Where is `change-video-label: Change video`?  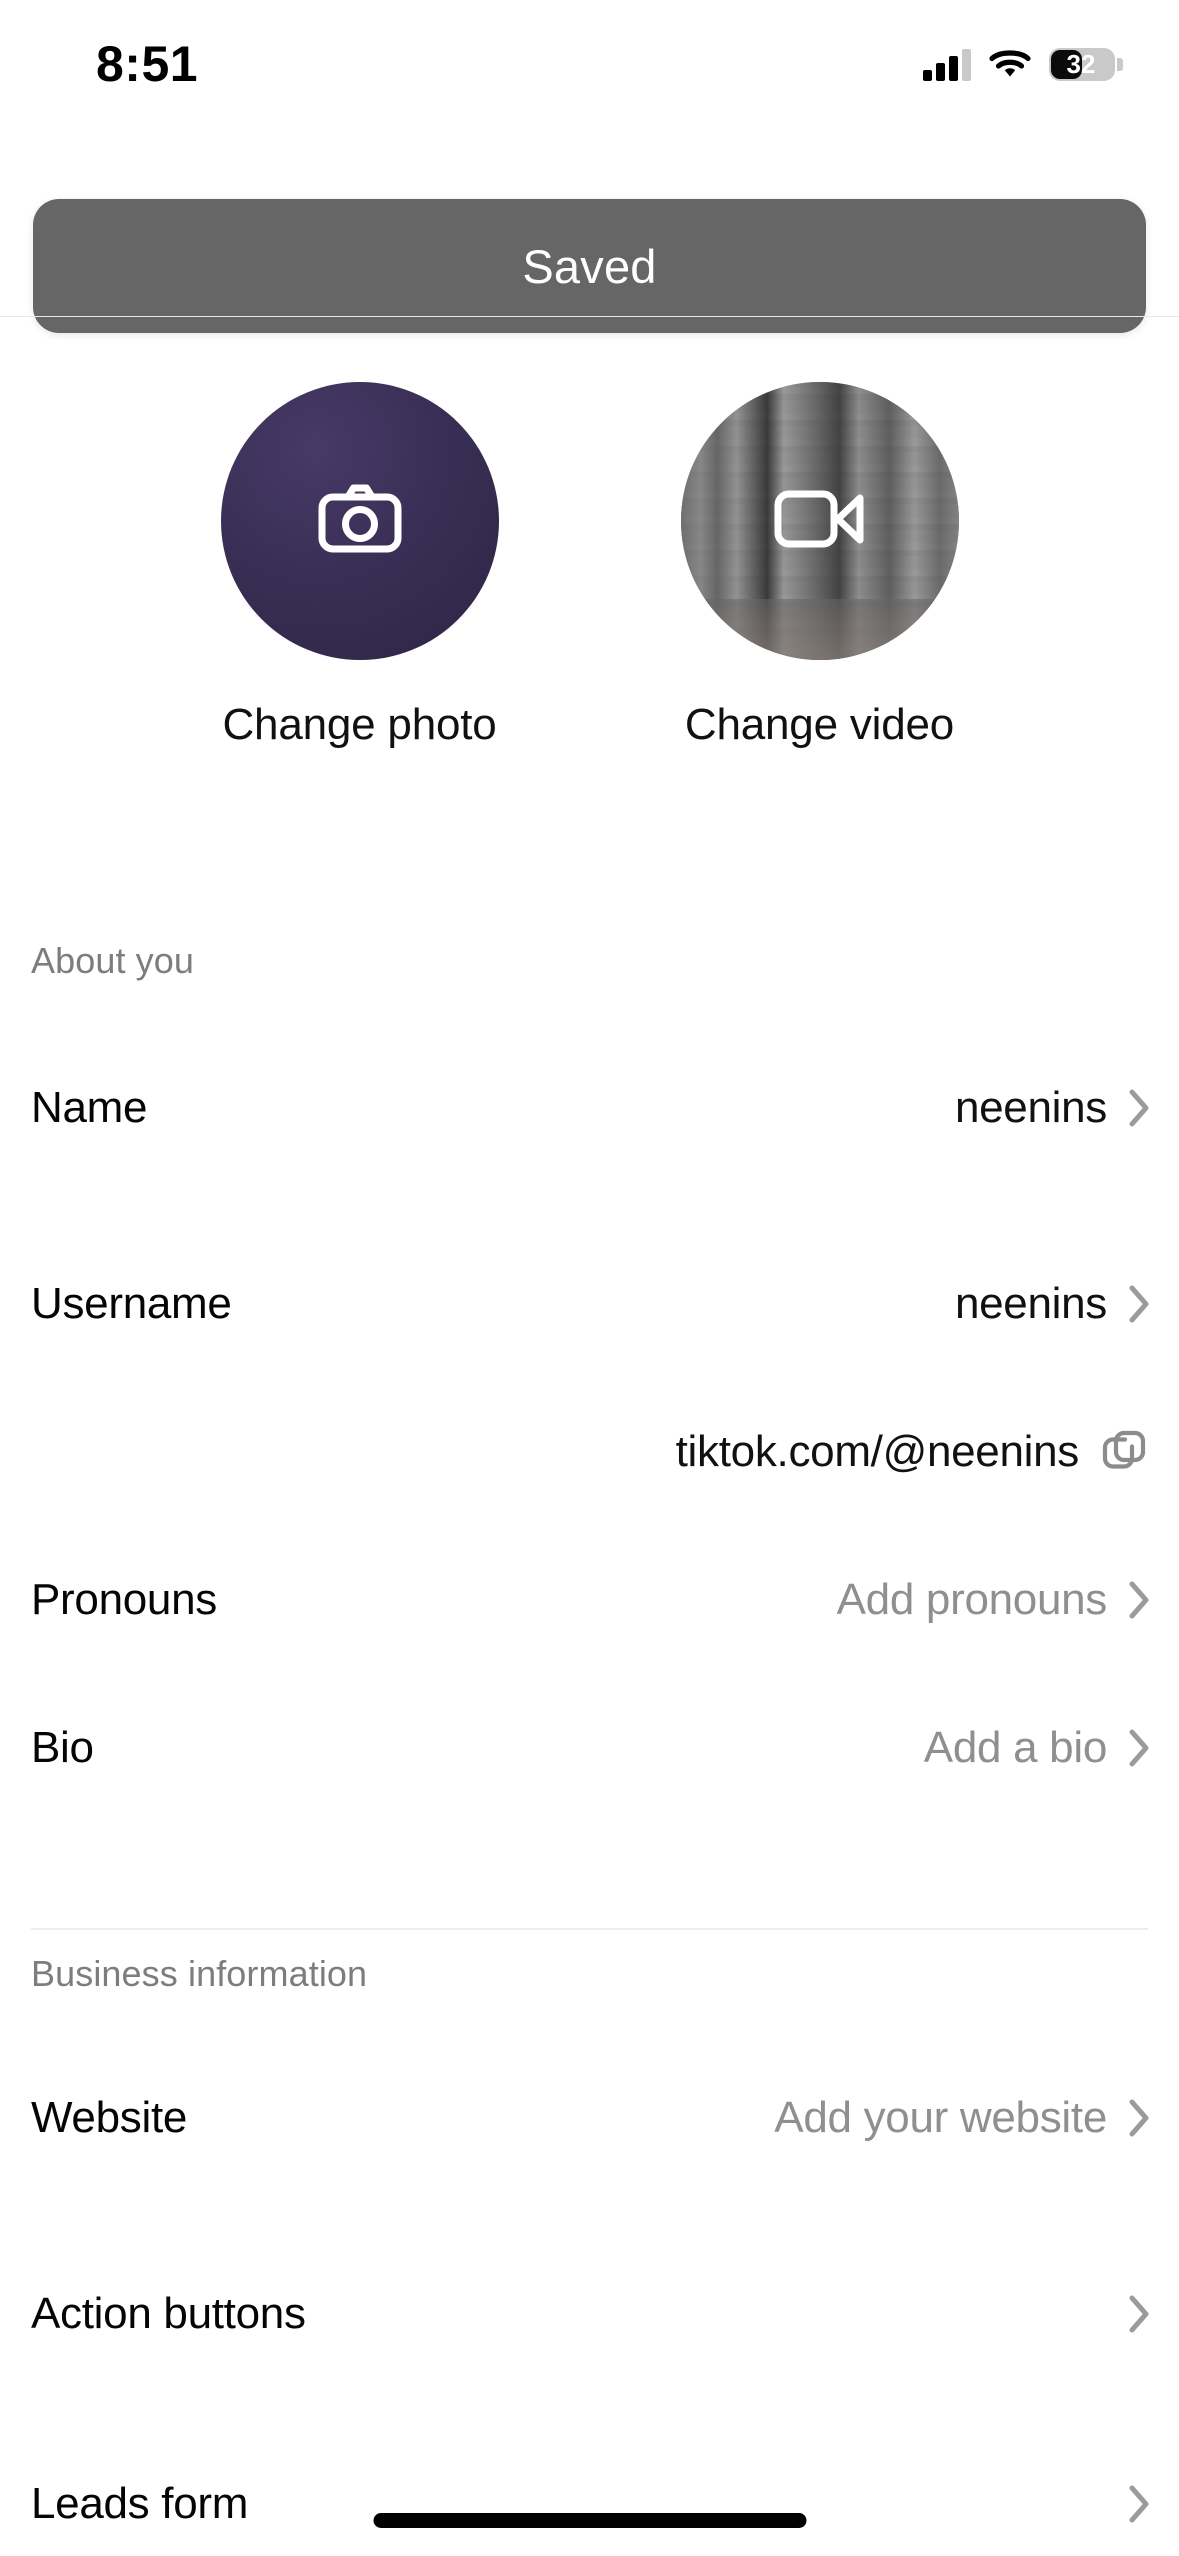
change-video-label: Change video is located at coordinates (819, 724).